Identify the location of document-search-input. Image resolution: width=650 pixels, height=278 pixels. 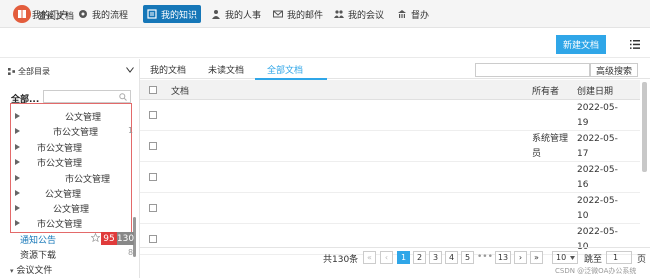
(532, 70).